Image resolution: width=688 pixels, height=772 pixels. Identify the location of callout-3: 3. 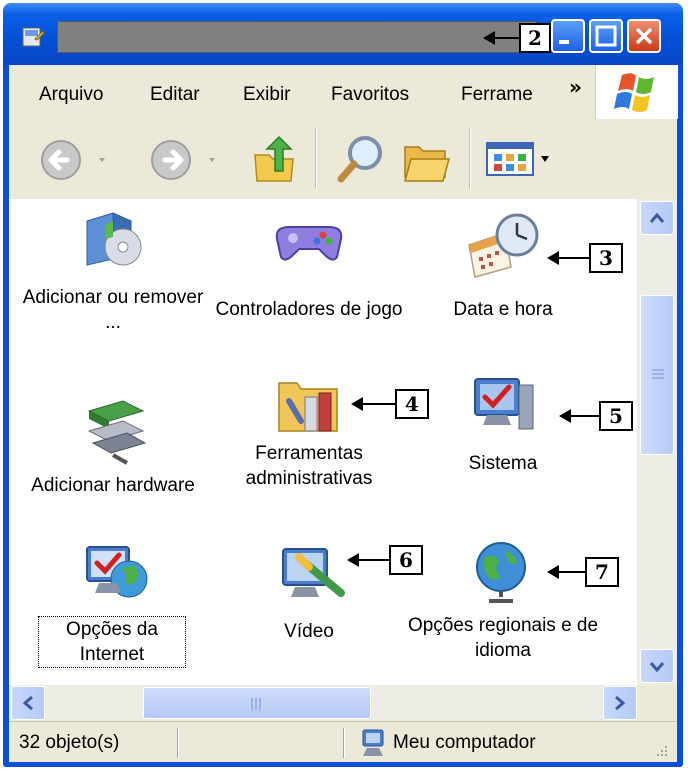
(606, 258).